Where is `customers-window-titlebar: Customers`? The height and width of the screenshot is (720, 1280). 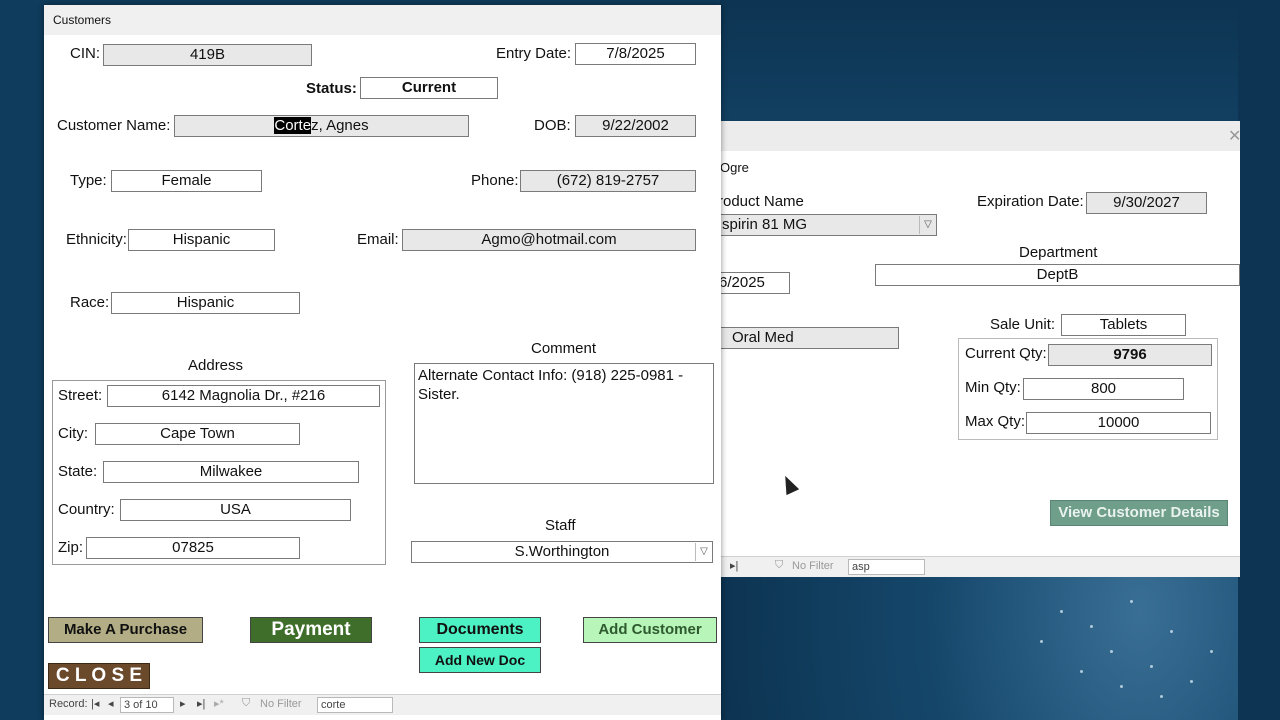 customers-window-titlebar: Customers is located at coordinates (382, 20).